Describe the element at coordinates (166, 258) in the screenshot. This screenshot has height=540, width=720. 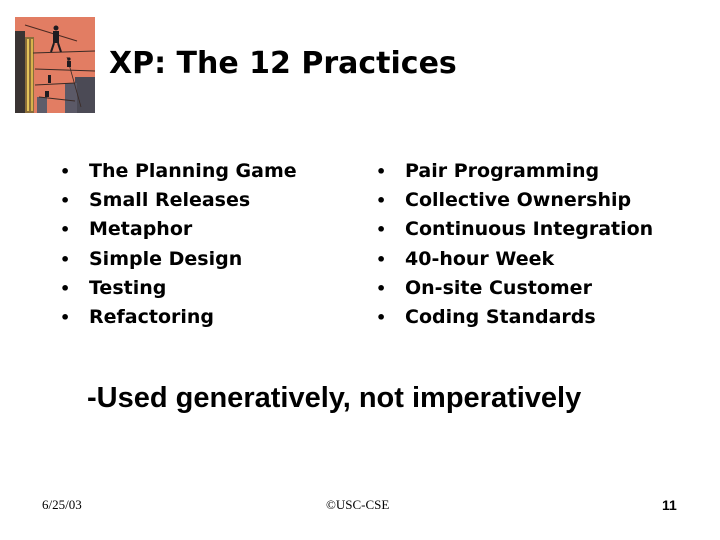
I see `practice-label: Simple Design` at that location.